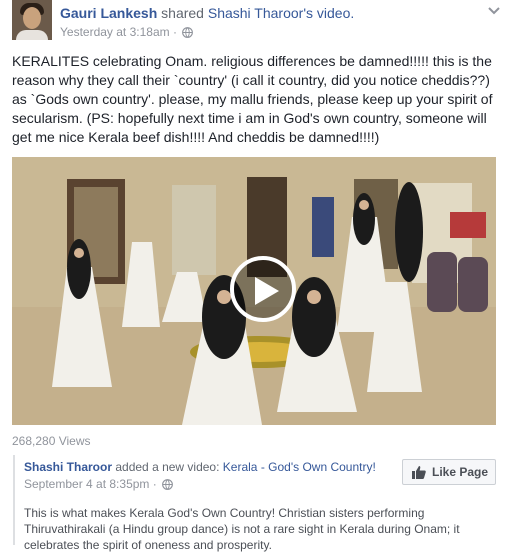  I want to click on play-button, so click(263, 289).